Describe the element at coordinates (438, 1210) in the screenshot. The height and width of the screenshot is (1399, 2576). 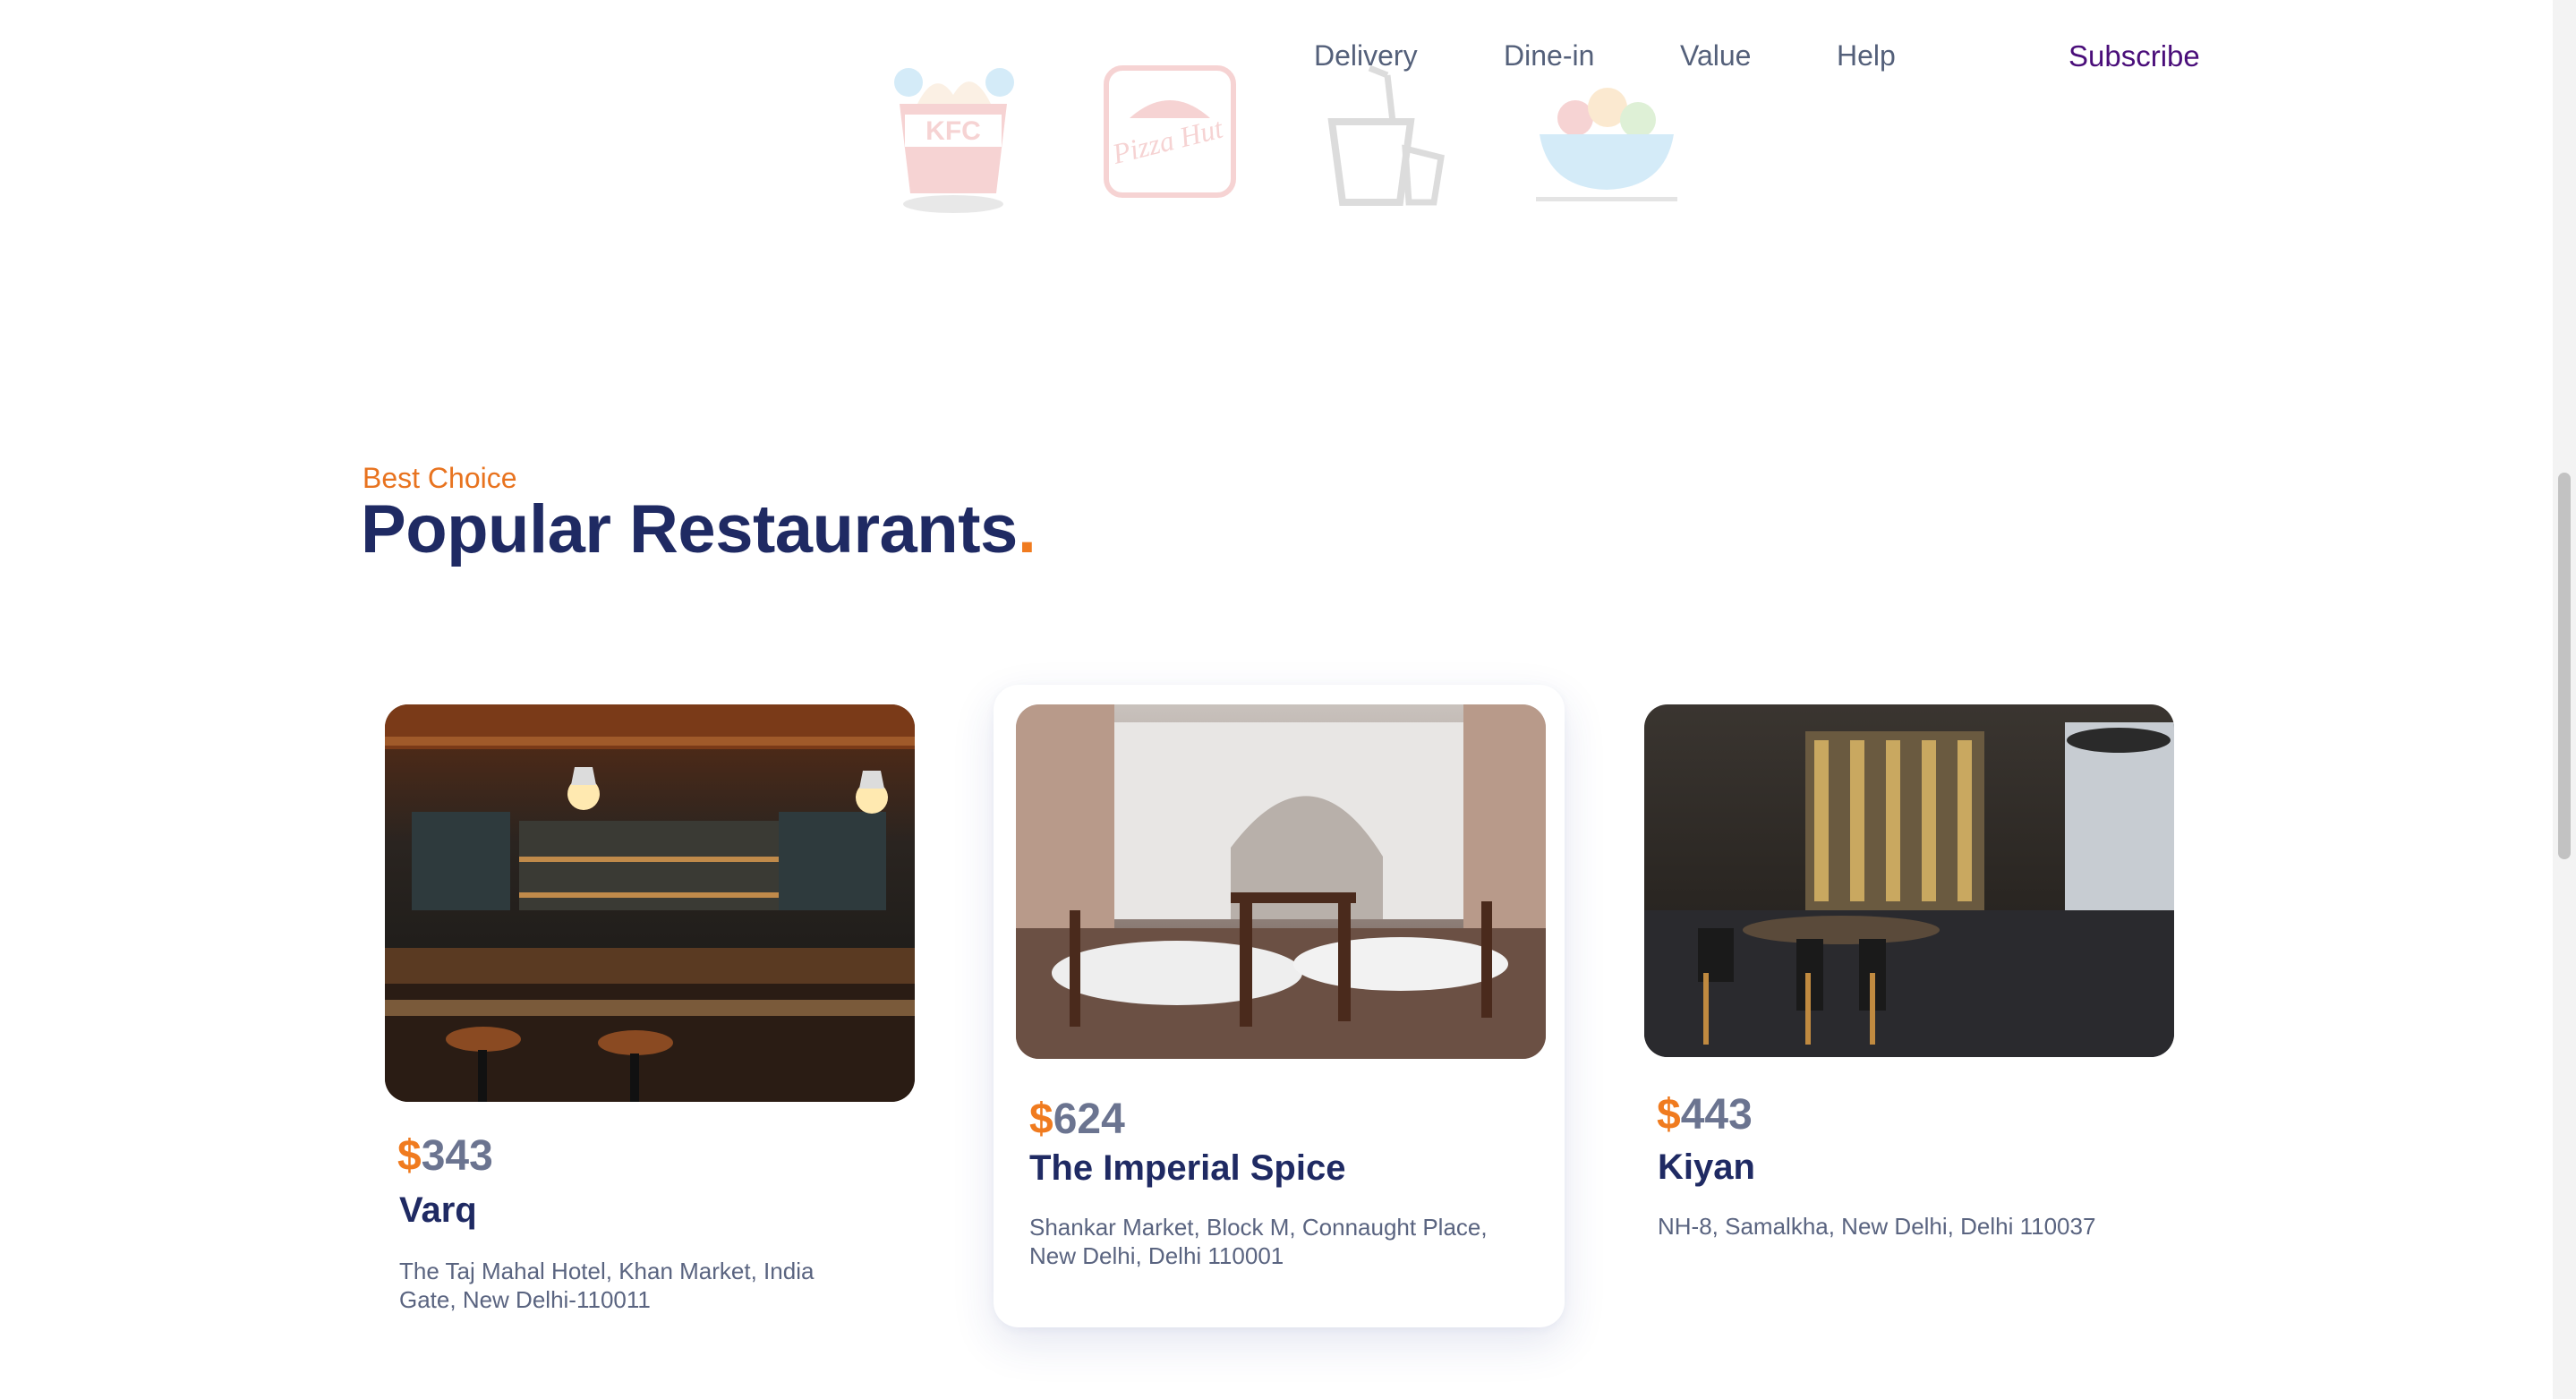
I see `restaurant-name: Varq` at that location.